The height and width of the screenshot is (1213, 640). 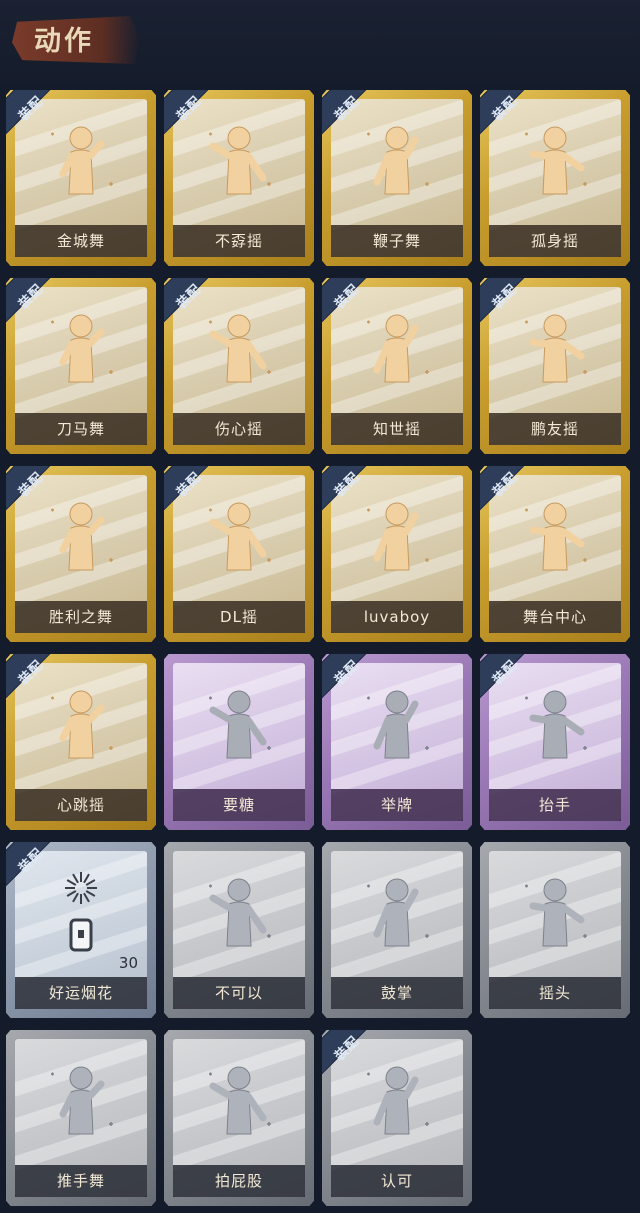 What do you see at coordinates (81, 617) in the screenshot?
I see `emote-name: 胜利之舞` at bounding box center [81, 617].